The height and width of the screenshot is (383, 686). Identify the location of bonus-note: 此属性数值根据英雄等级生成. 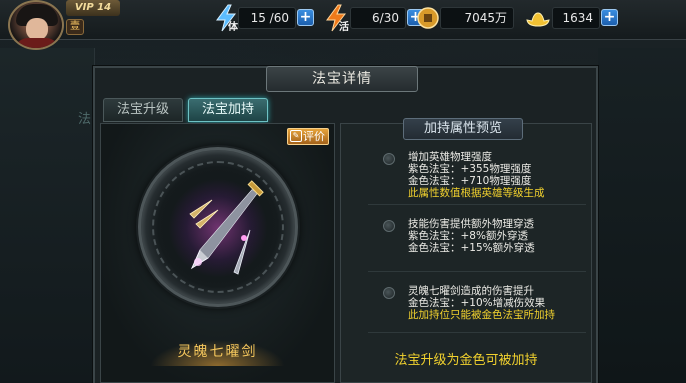
(476, 193).